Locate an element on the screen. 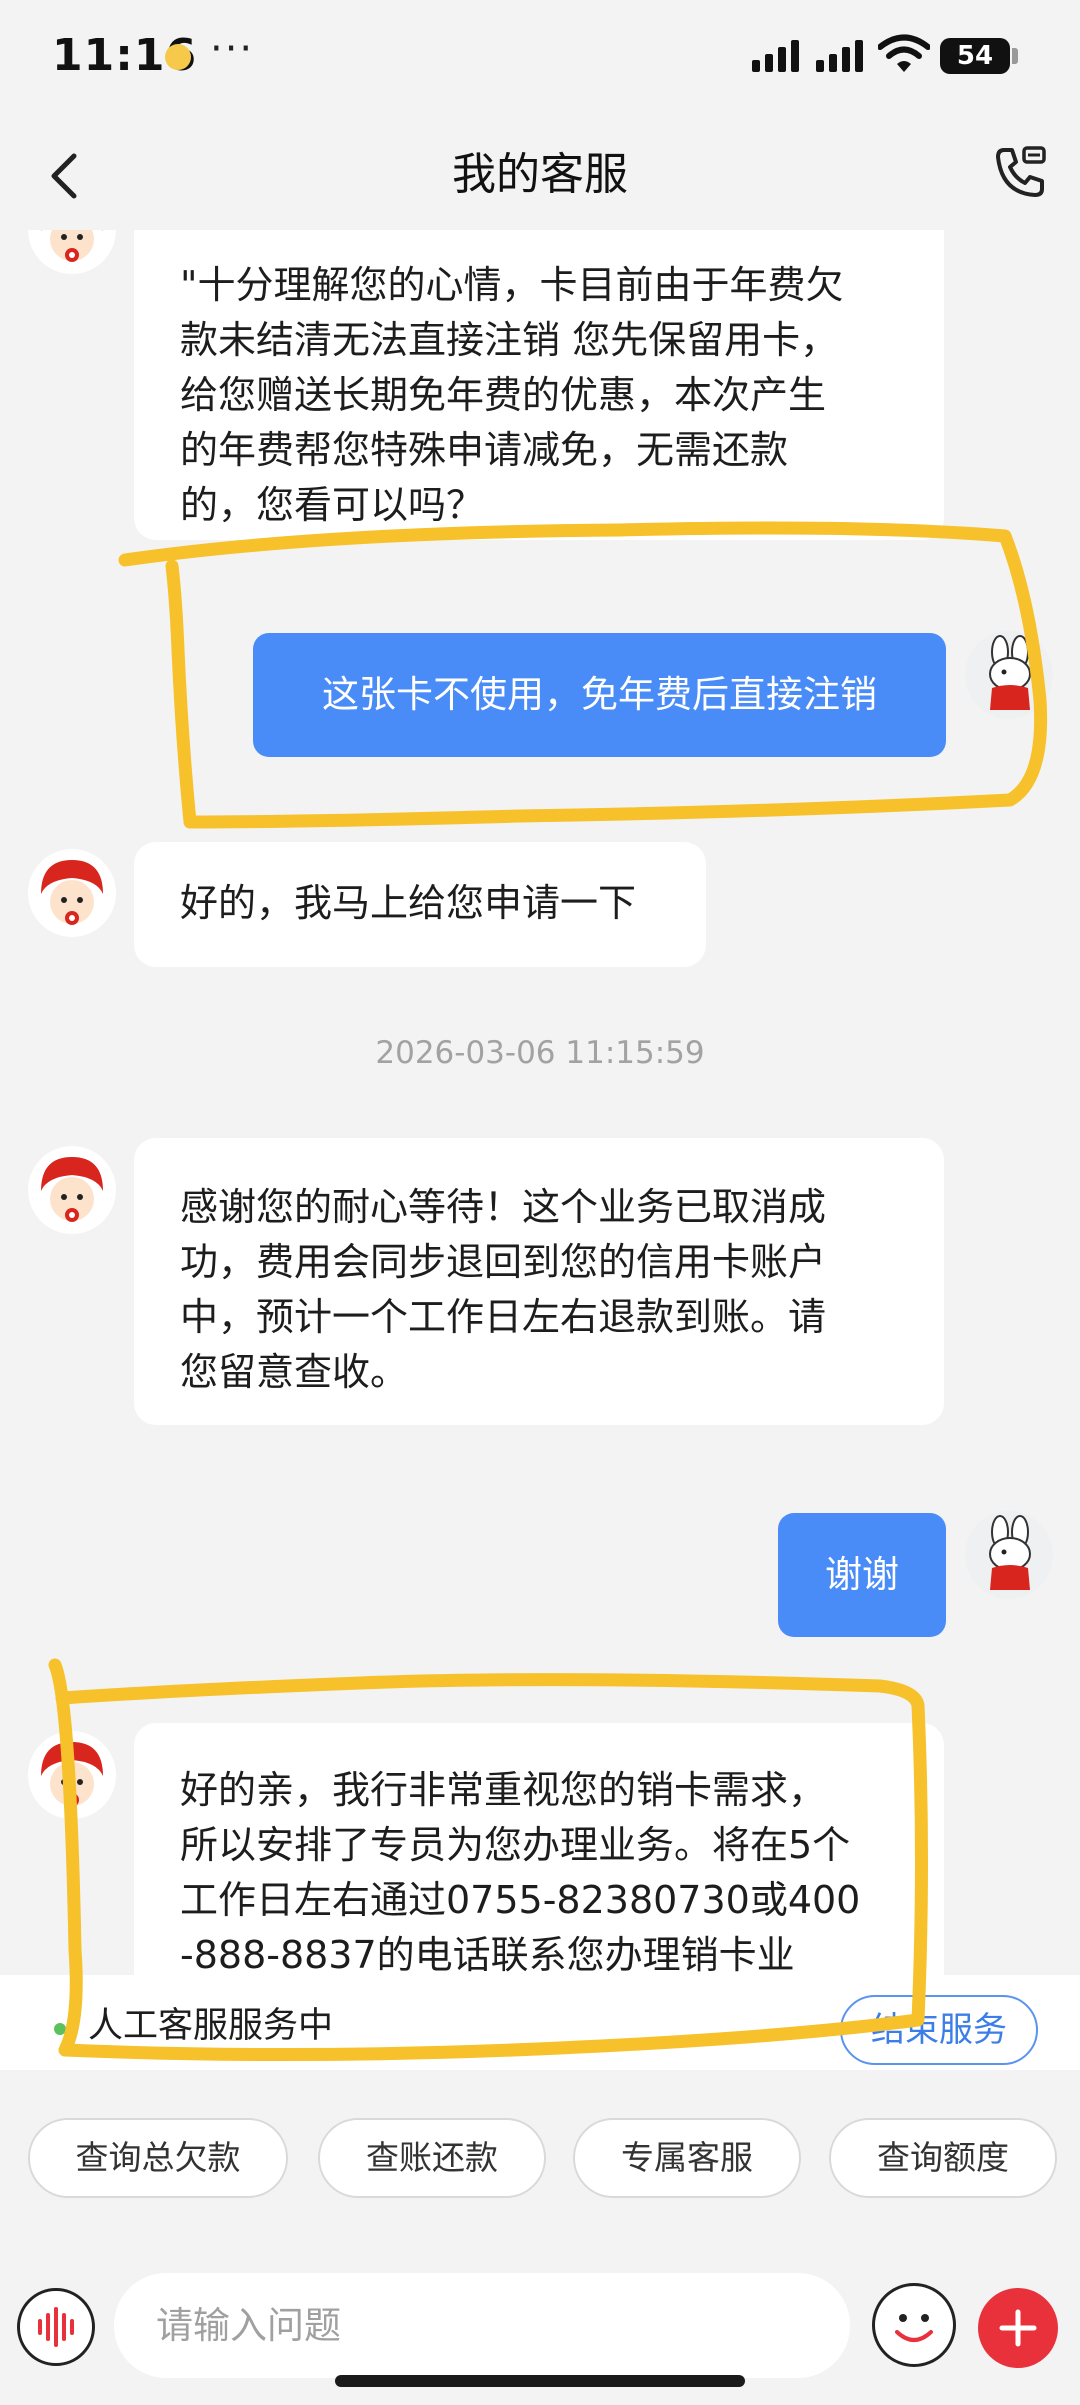  agent-message: 好的，我马上给您申请一下 is located at coordinates (420, 904).